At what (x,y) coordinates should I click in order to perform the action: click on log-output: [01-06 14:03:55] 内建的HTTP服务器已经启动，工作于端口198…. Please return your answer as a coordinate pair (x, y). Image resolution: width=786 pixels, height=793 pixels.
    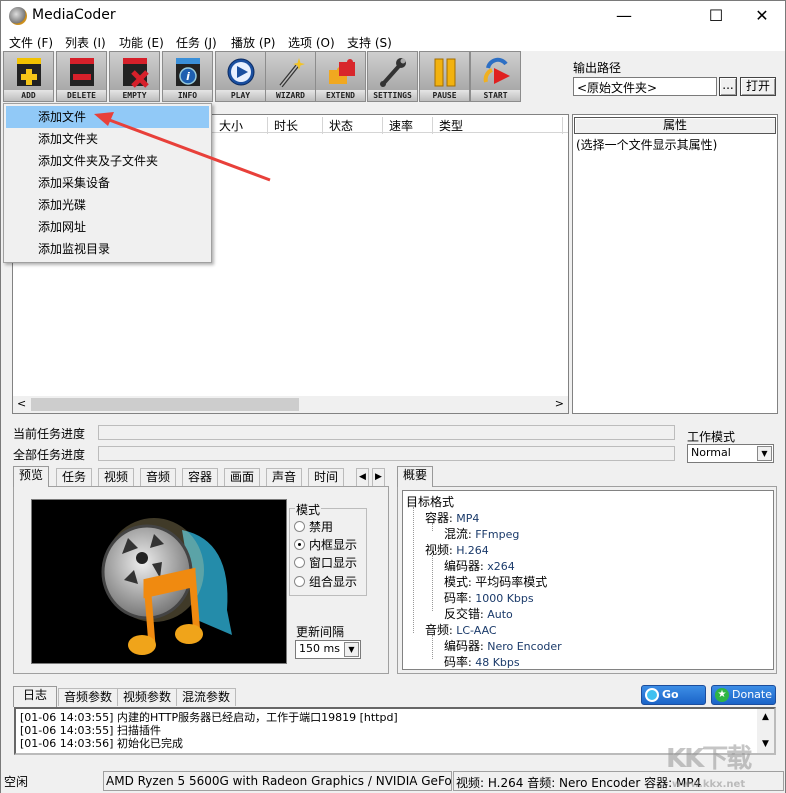
    Looking at the image, I should click on (395, 731).